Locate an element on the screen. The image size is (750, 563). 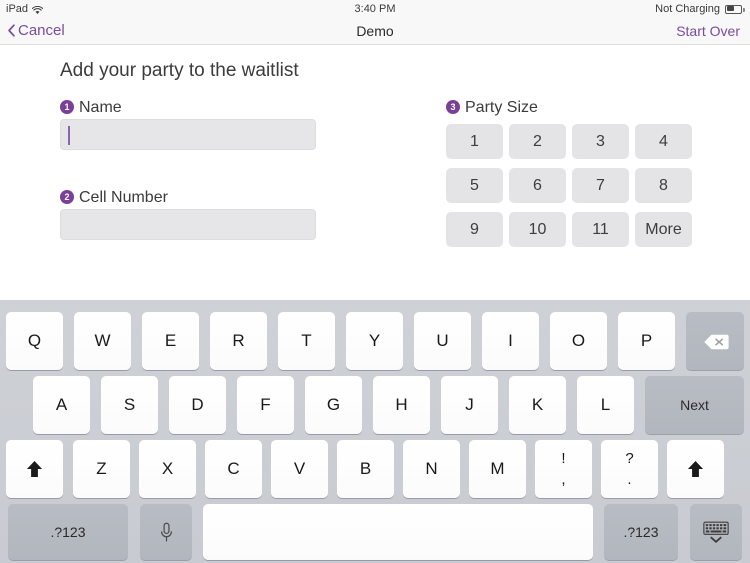
microphone-icon is located at coordinates (166, 532).